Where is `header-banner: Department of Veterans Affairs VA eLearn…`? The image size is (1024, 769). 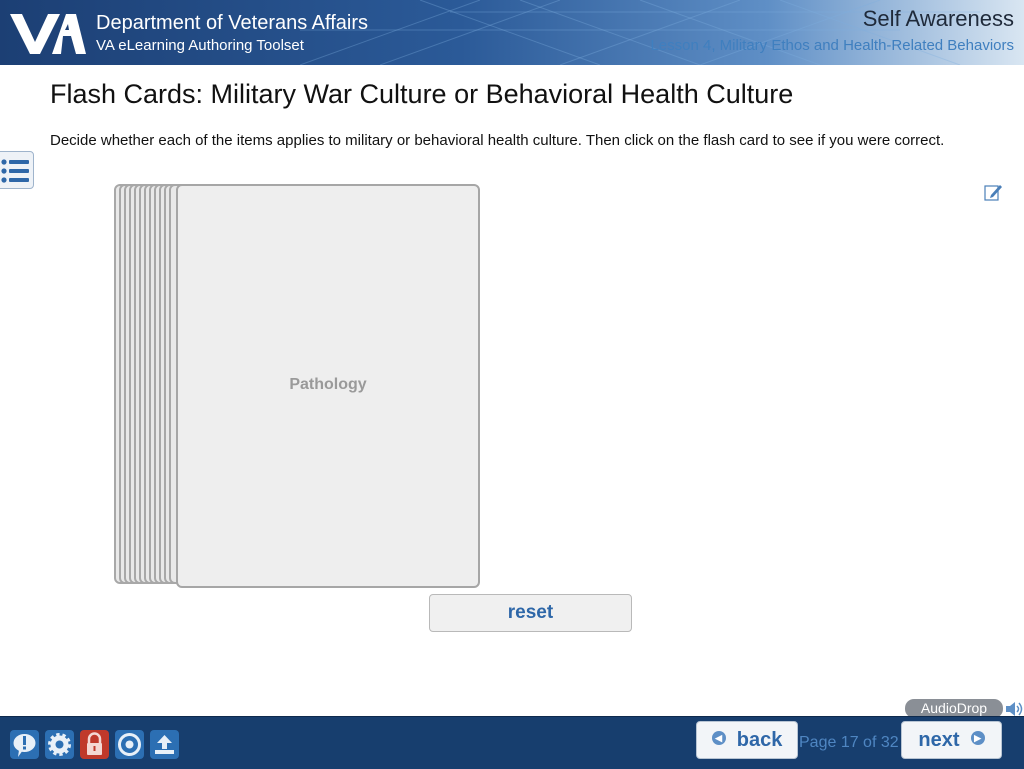
header-banner: Department of Veterans Affairs VA eLearn… is located at coordinates (512, 32).